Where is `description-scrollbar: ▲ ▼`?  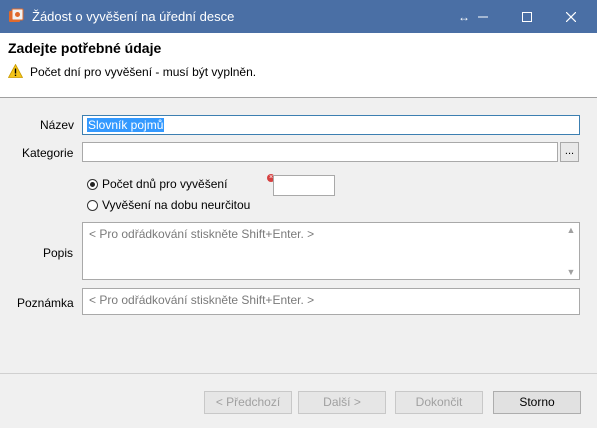 description-scrollbar: ▲ ▼ is located at coordinates (571, 251).